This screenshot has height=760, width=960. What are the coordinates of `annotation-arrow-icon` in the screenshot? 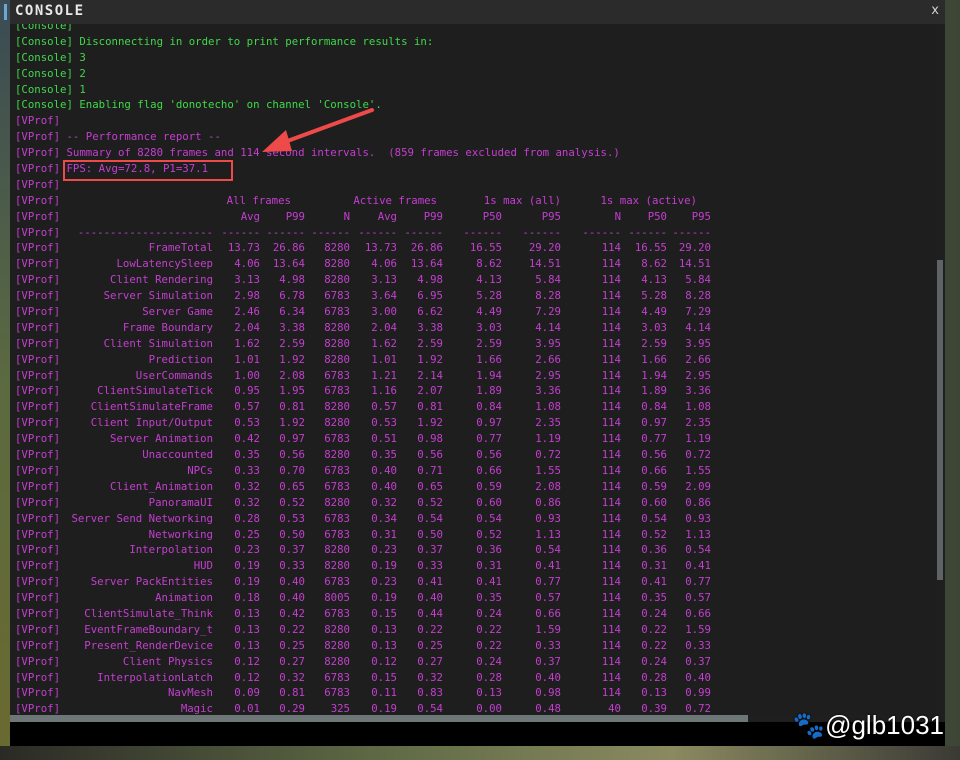 It's located at (318, 130).